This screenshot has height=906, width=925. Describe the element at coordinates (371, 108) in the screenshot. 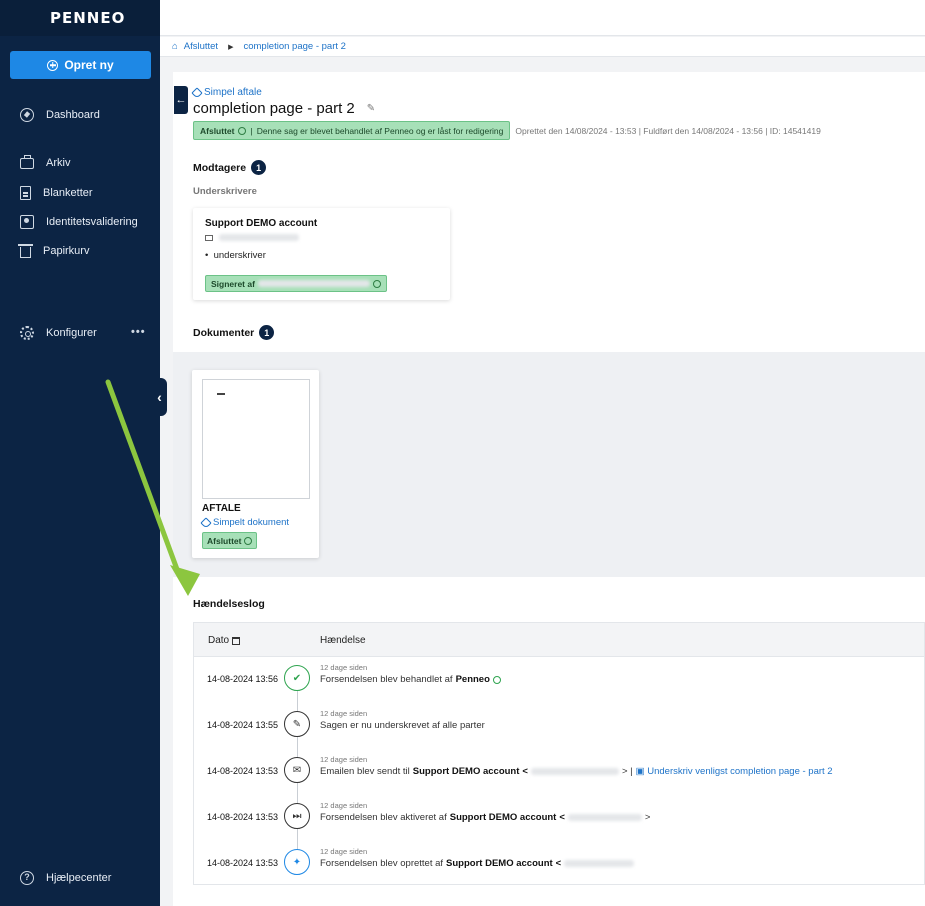

I see `edit-pencil-icon: ✎` at that location.